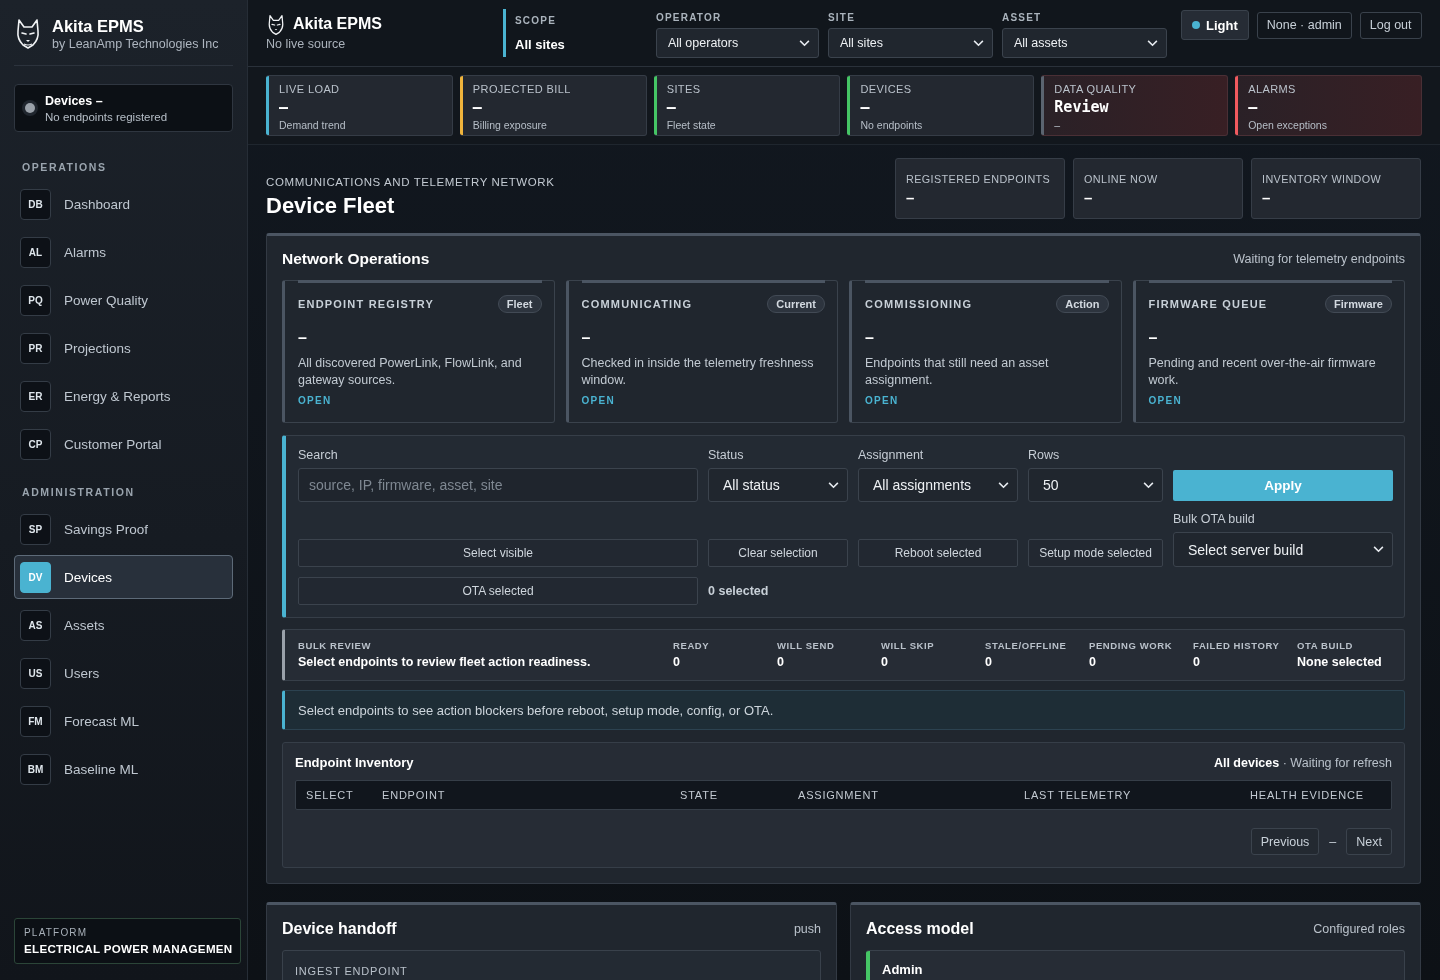 The width and height of the screenshot is (1440, 980). What do you see at coordinates (908, 645) in the screenshot?
I see `metric-label: WILL SKIP` at bounding box center [908, 645].